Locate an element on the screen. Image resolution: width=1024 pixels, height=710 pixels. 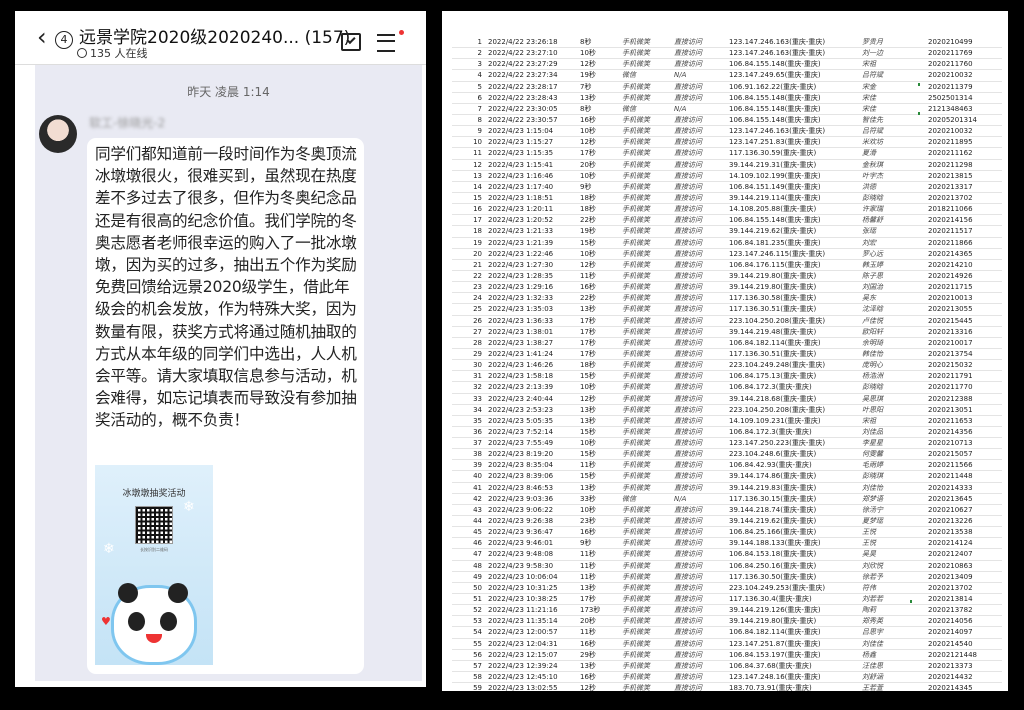
table-cell: 洪德 is located at coordinates (869, 186).